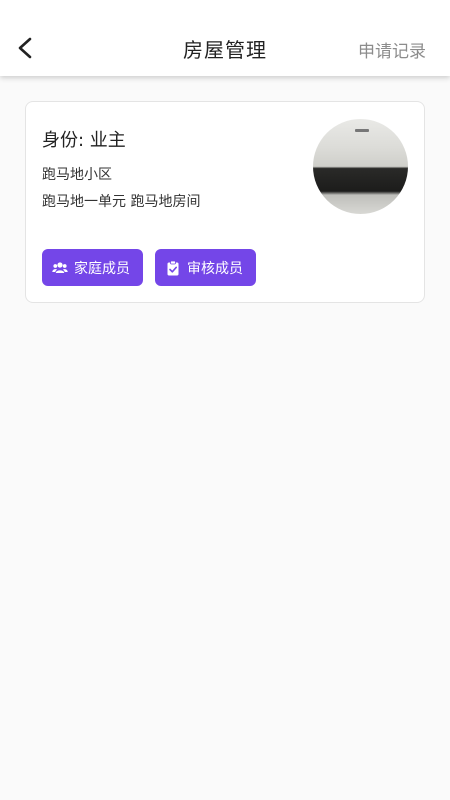  What do you see at coordinates (392, 49) in the screenshot?
I see `application-records-link: 申请记录` at bounding box center [392, 49].